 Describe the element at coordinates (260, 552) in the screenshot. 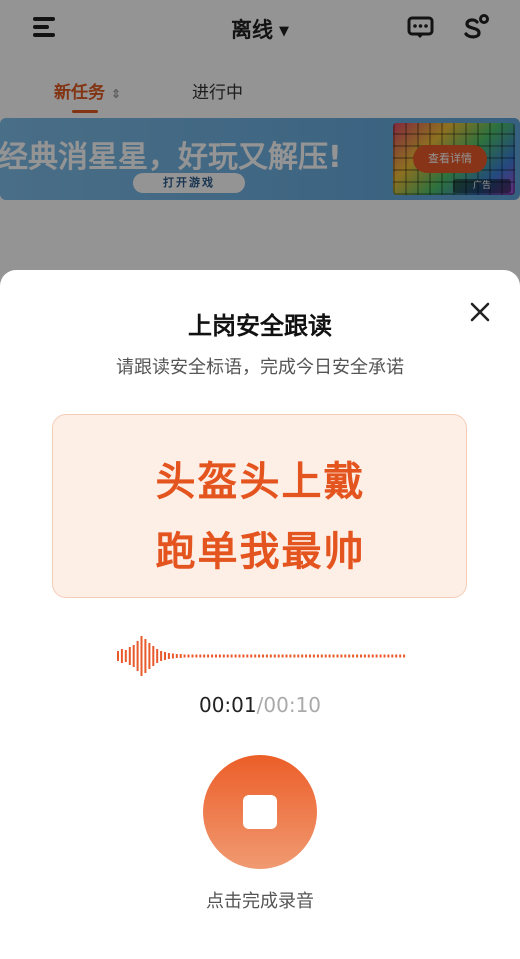

I see `slogan-line-2: 跑单我最帅` at that location.